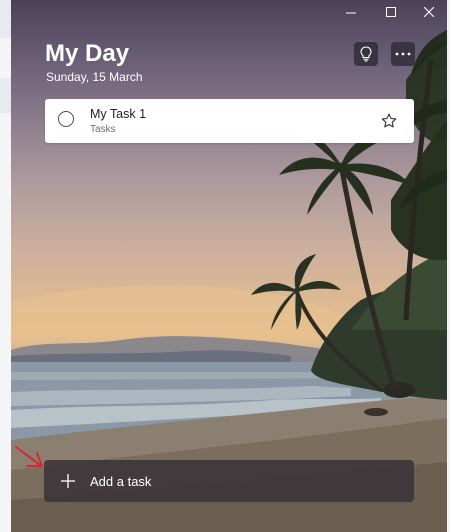 The image size is (450, 532). What do you see at coordinates (229, 481) in the screenshot?
I see `add-task-input: Add a task` at bounding box center [229, 481].